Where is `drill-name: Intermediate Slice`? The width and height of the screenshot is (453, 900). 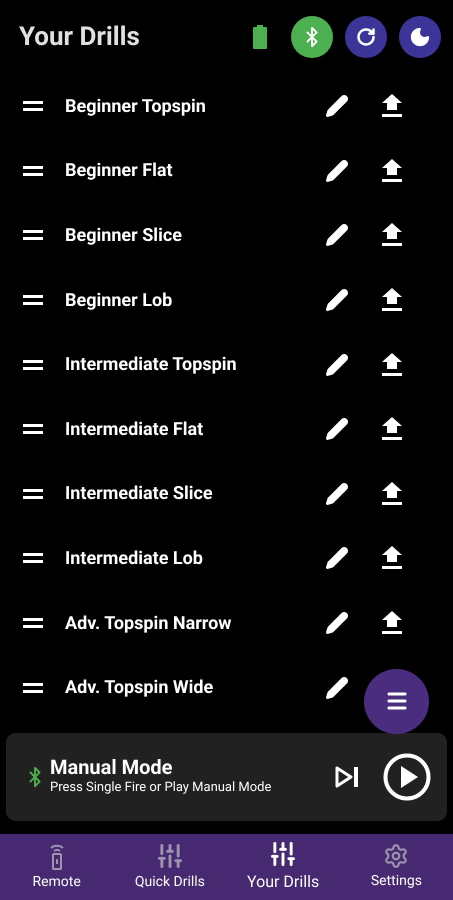 drill-name: Intermediate Slice is located at coordinates (195, 494).